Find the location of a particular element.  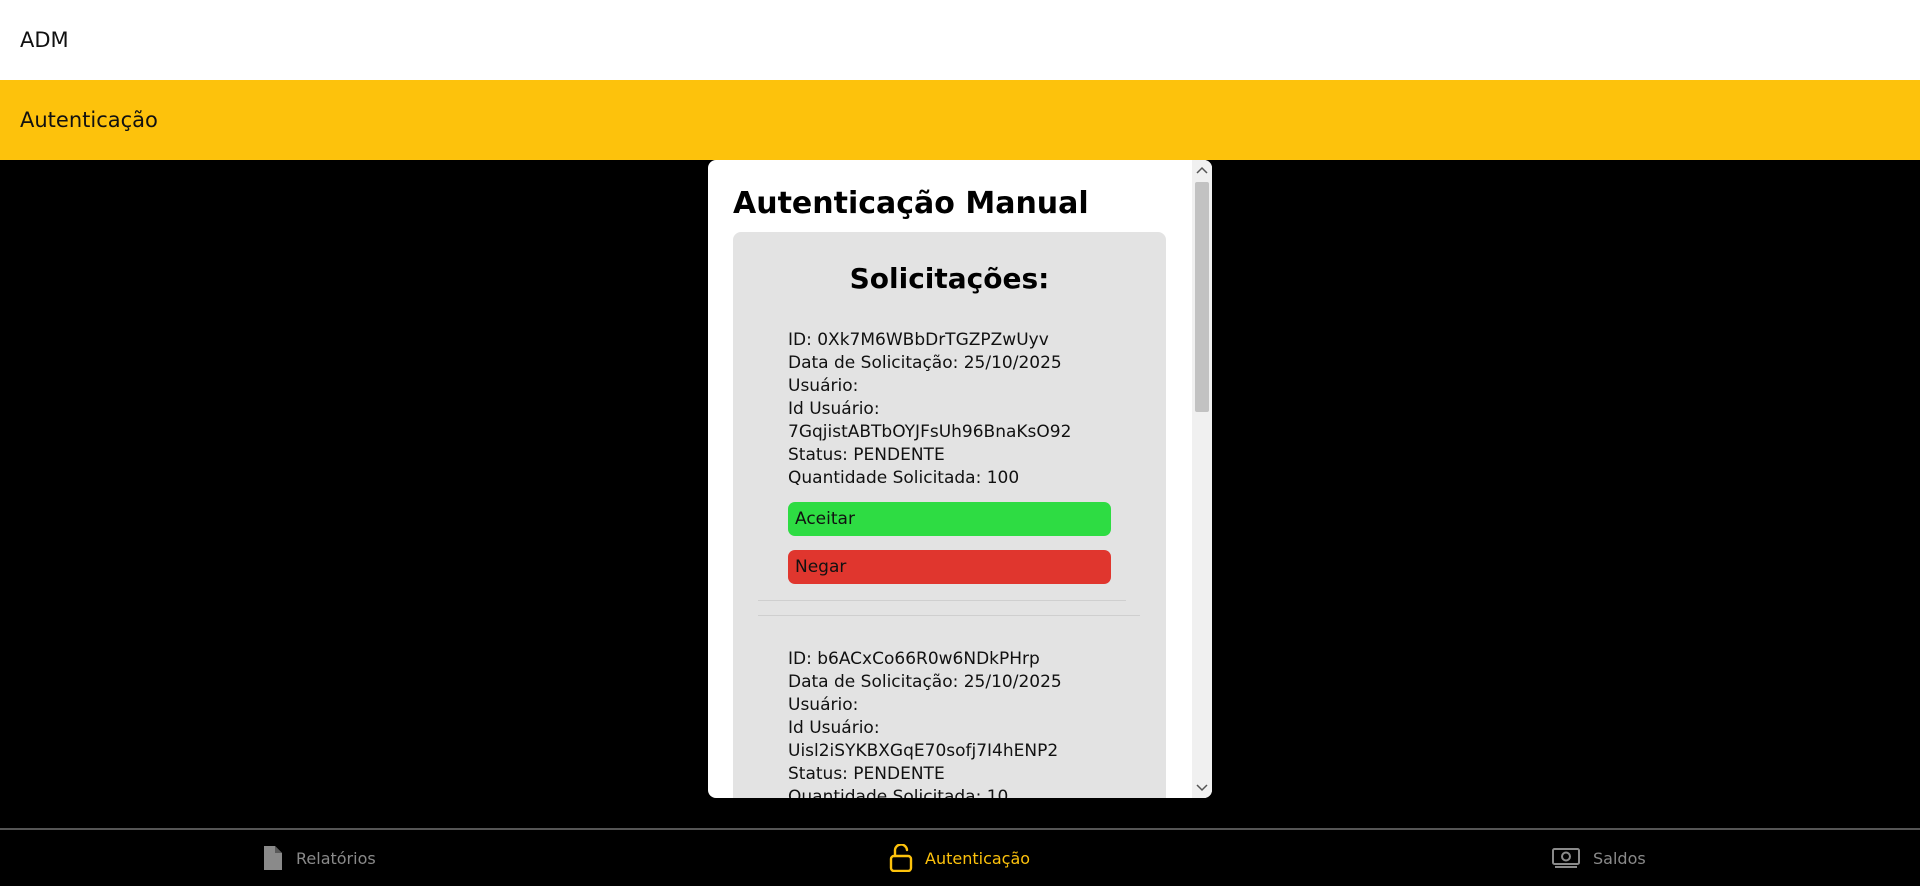

money-icon is located at coordinates (1566, 858).